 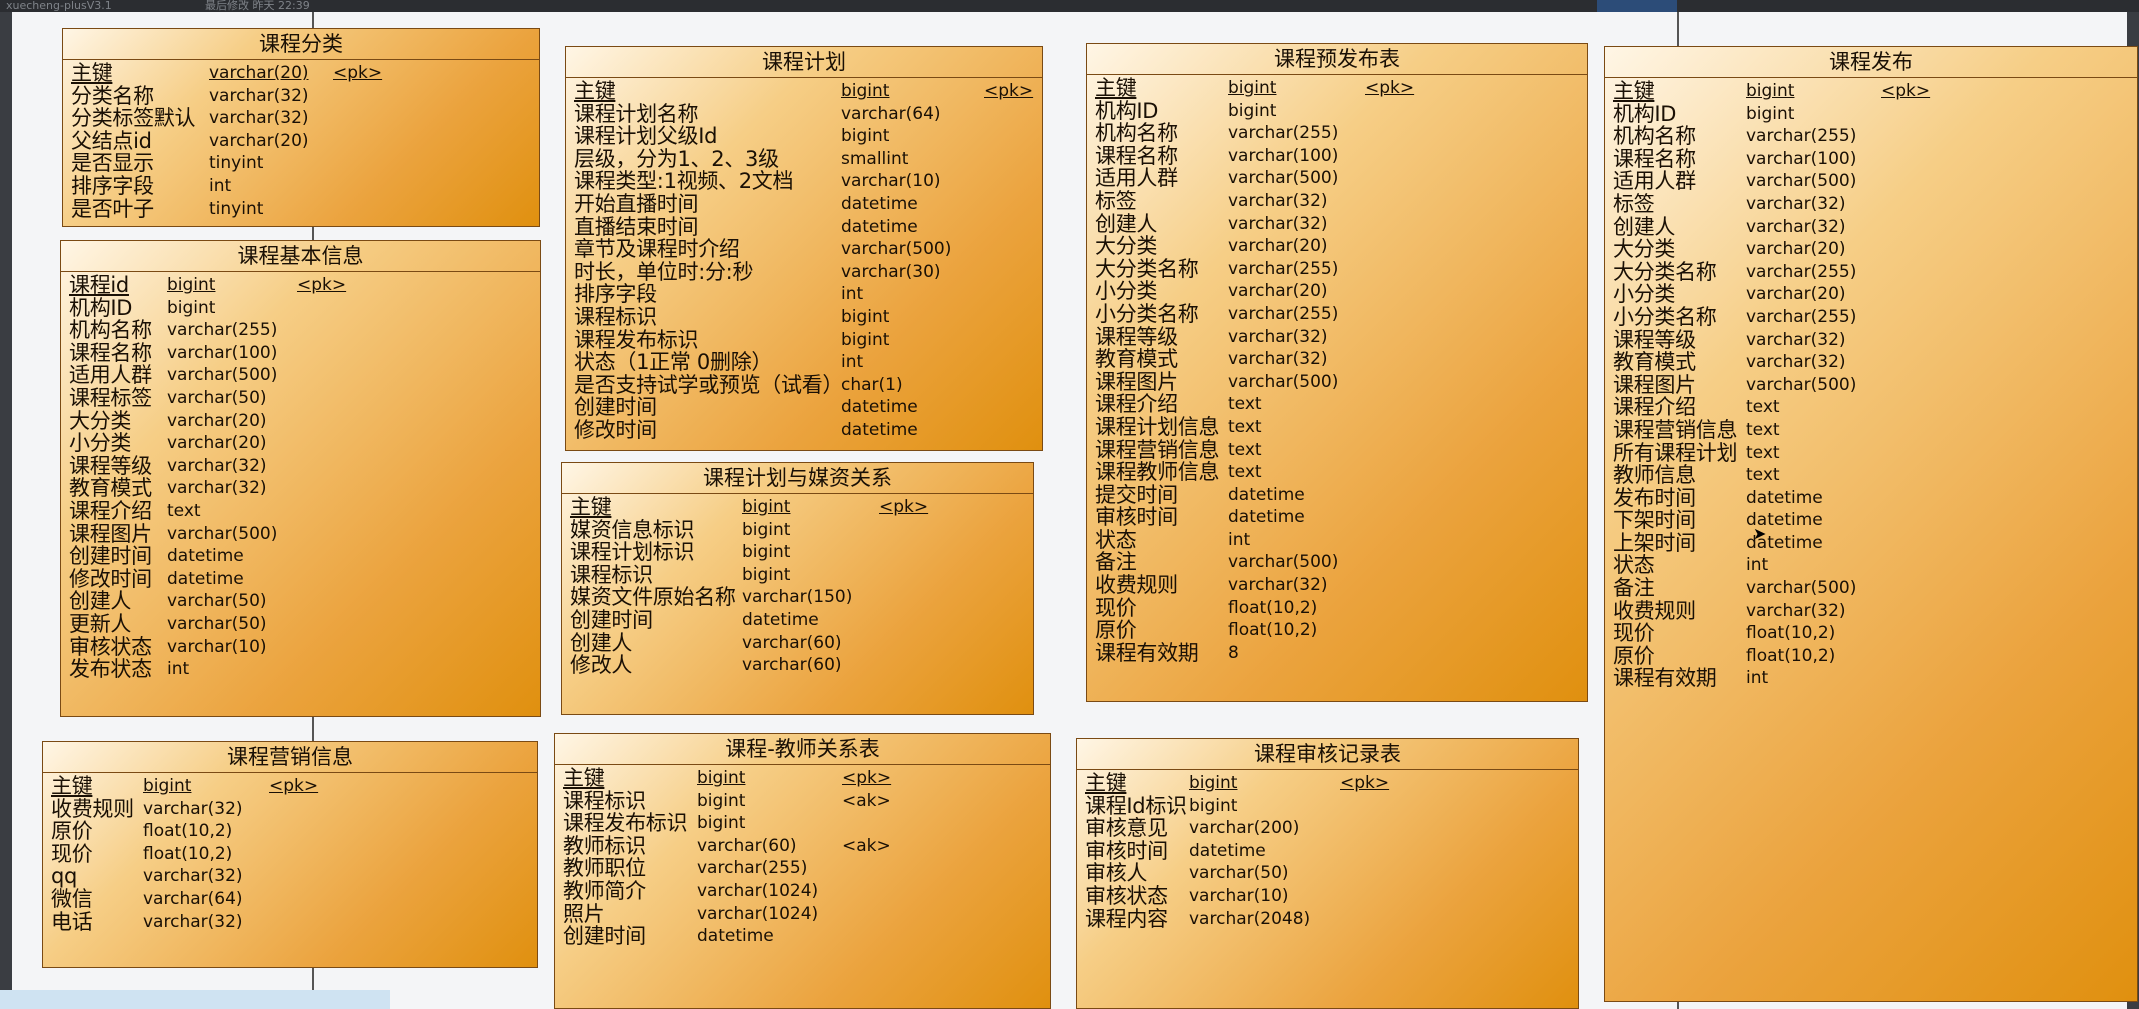 I want to click on column-row: 创建人 varchar(60), so click(x=797, y=643).